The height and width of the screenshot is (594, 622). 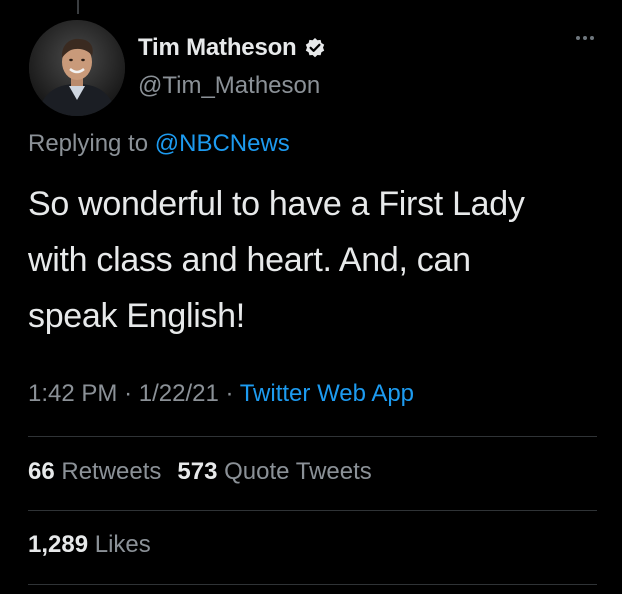 What do you see at coordinates (327, 393) in the screenshot?
I see `tweet-source-link: Twitter Web App` at bounding box center [327, 393].